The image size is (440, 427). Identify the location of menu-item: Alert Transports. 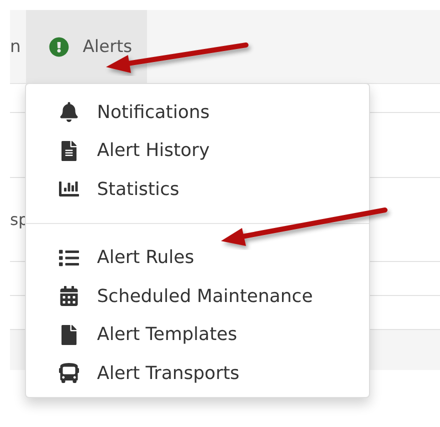
(197, 373).